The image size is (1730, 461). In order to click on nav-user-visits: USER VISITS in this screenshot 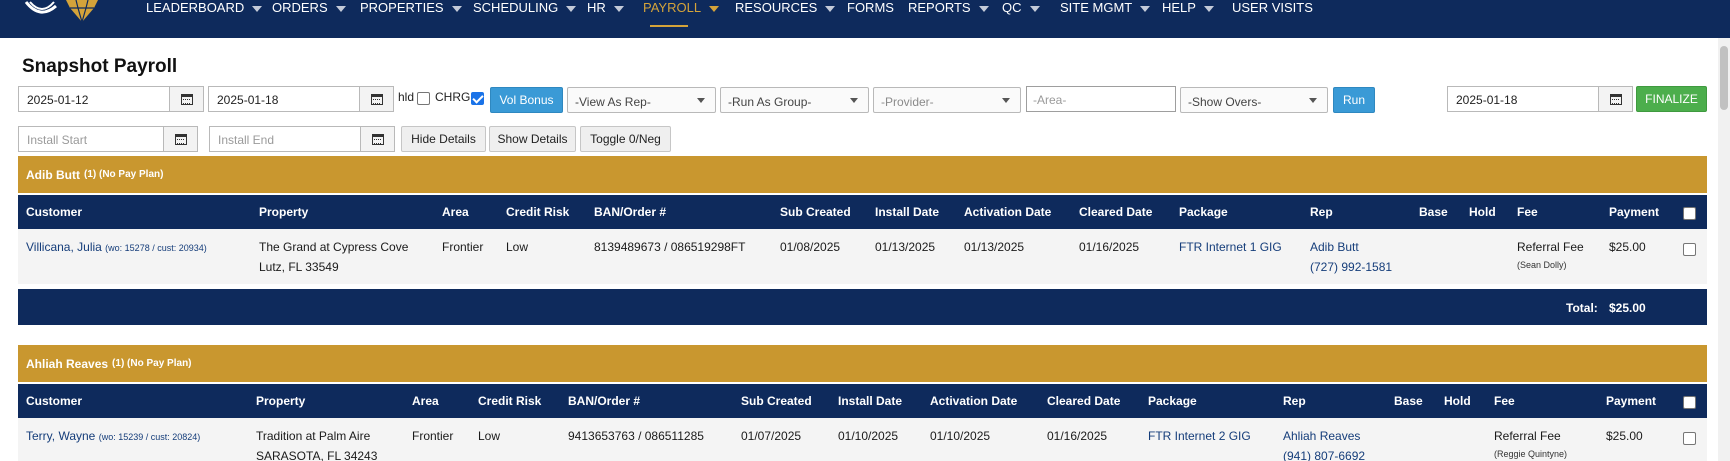, I will do `click(1272, 15)`.